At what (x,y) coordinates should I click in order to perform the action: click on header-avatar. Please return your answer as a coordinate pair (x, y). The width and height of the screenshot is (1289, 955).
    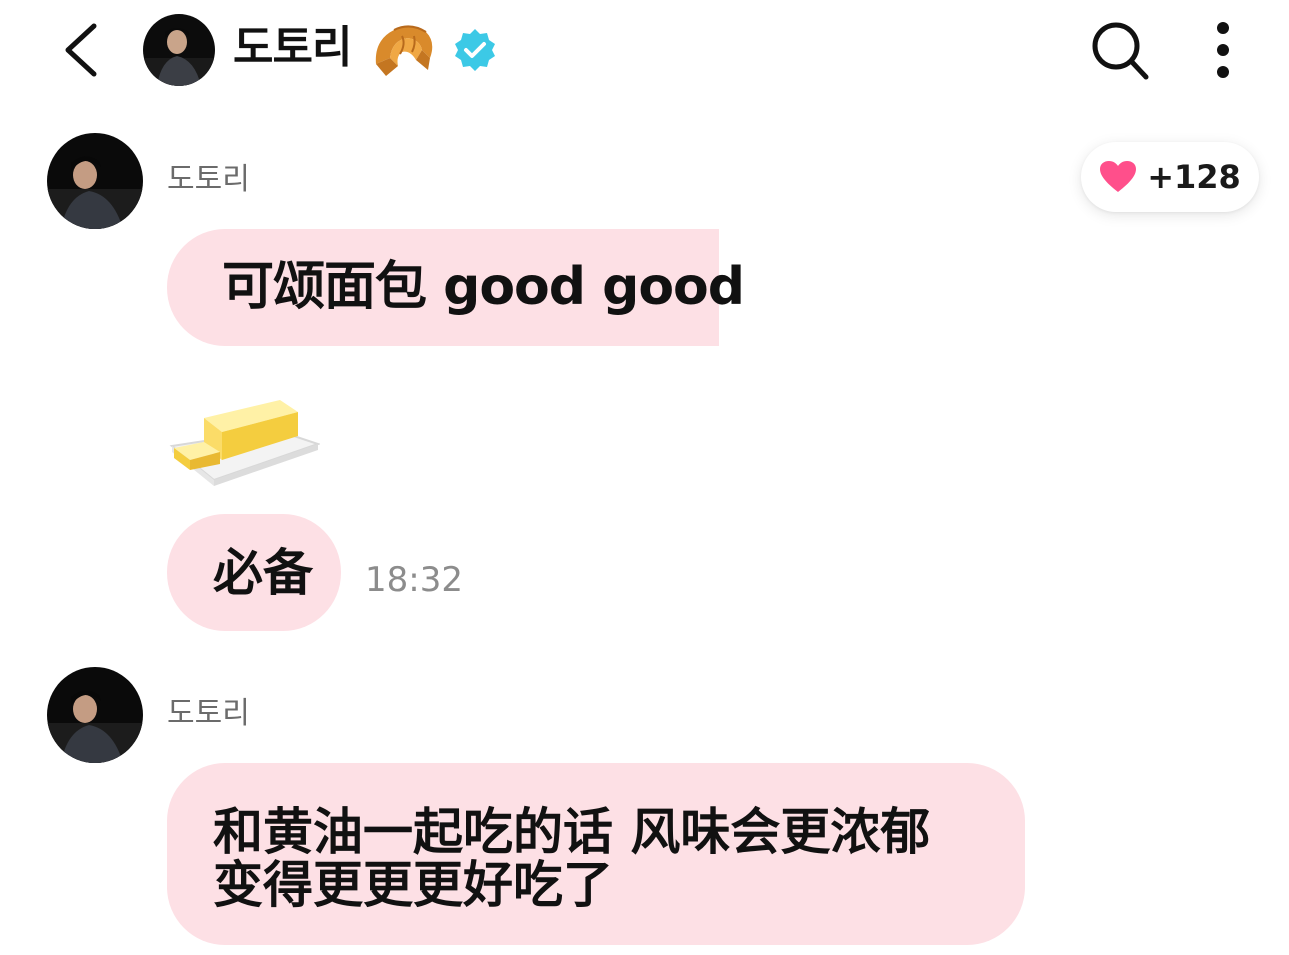
    Looking at the image, I should click on (179, 50).